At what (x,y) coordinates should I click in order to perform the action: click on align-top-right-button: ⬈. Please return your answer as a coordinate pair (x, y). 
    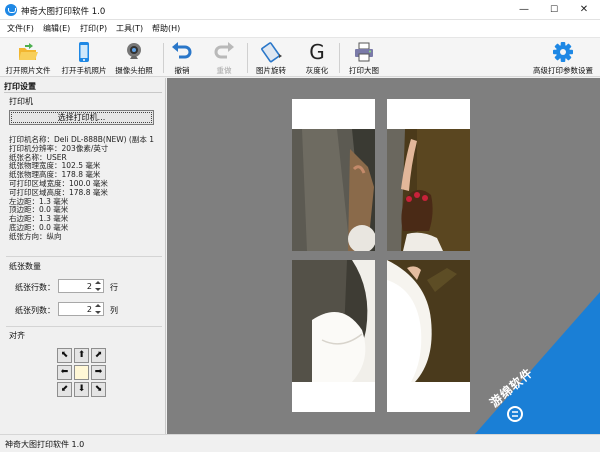
    Looking at the image, I should click on (98, 355).